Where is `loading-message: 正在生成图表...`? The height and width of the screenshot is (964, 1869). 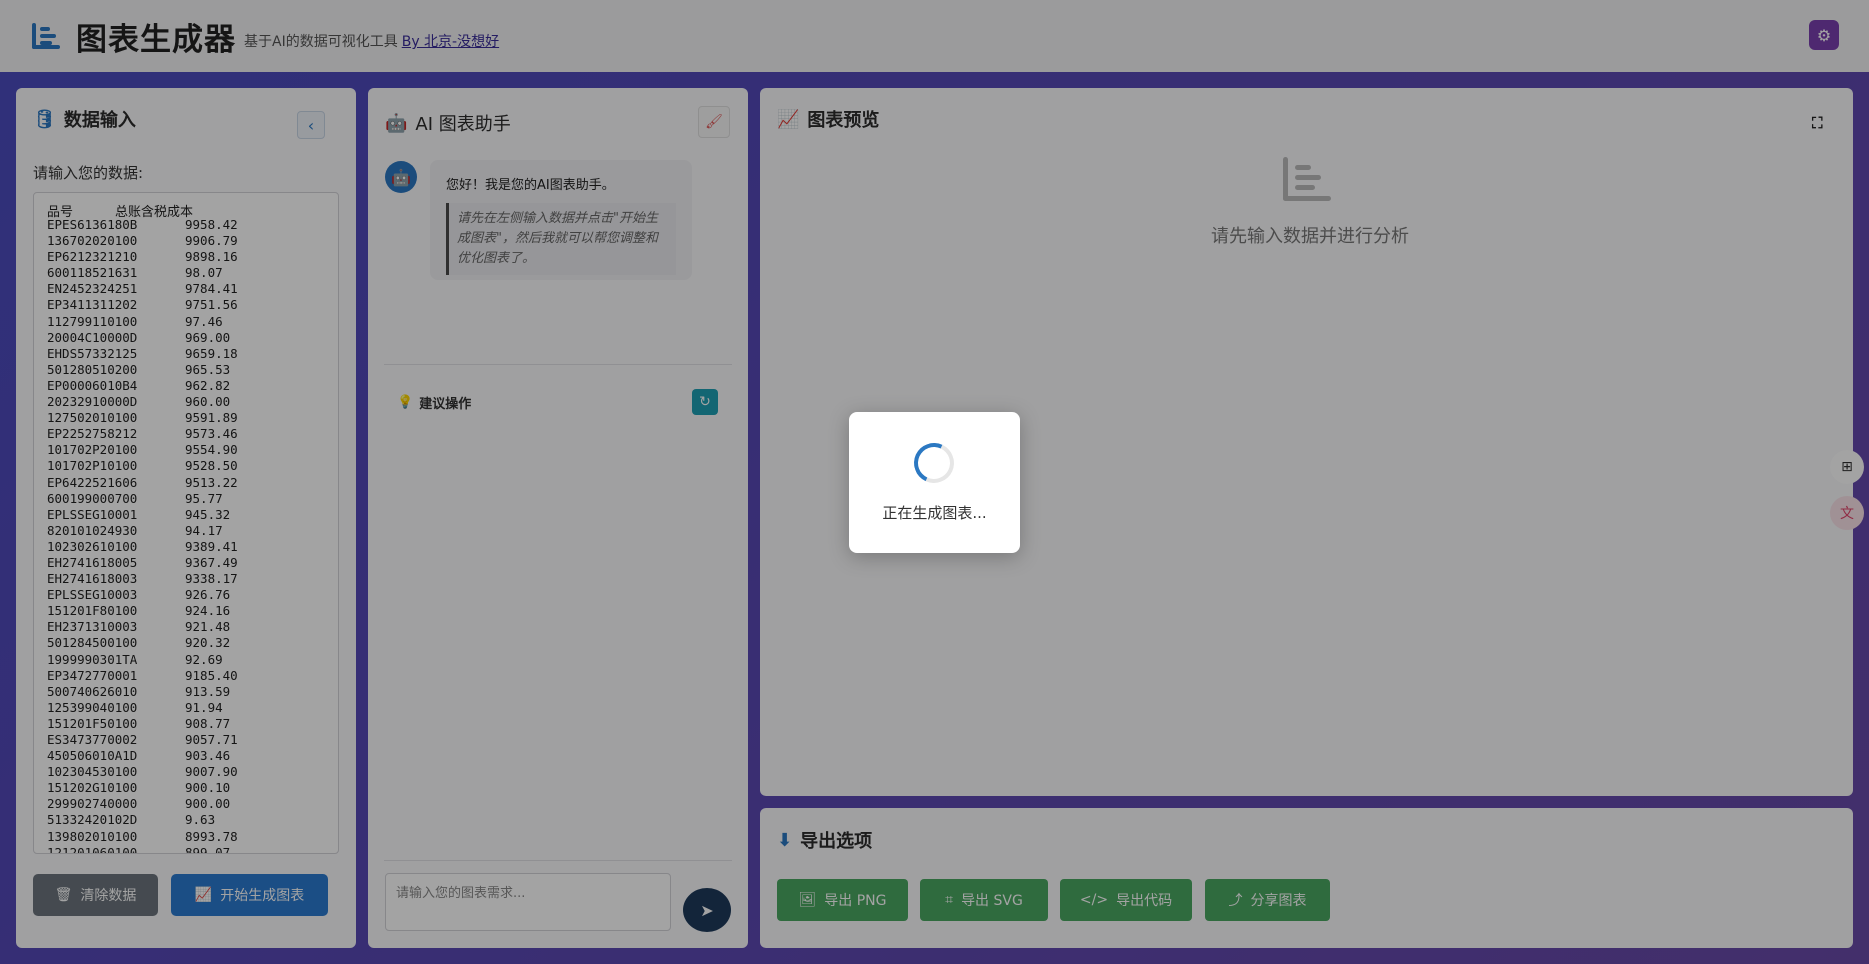 loading-message: 正在生成图表... is located at coordinates (934, 513).